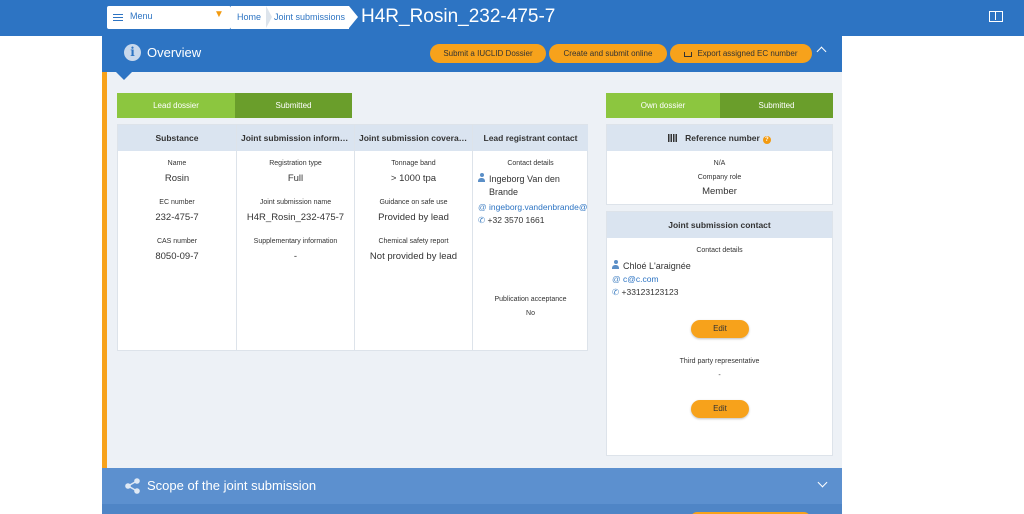 This screenshot has height=514, width=1024. Describe the element at coordinates (766, 140) in the screenshot. I see `help-icon: ?` at that location.